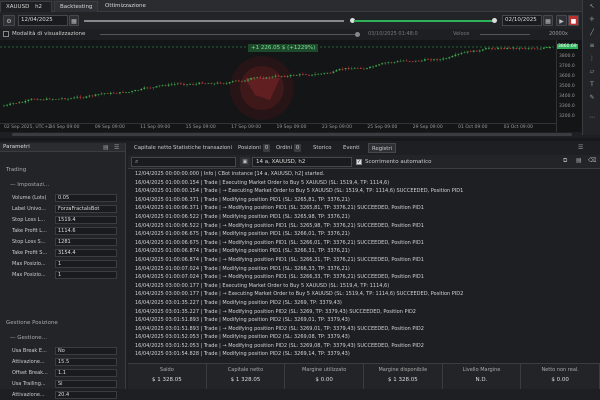 This screenshot has width=600, height=400. I want to click on speed-slider, so click(505, 34).